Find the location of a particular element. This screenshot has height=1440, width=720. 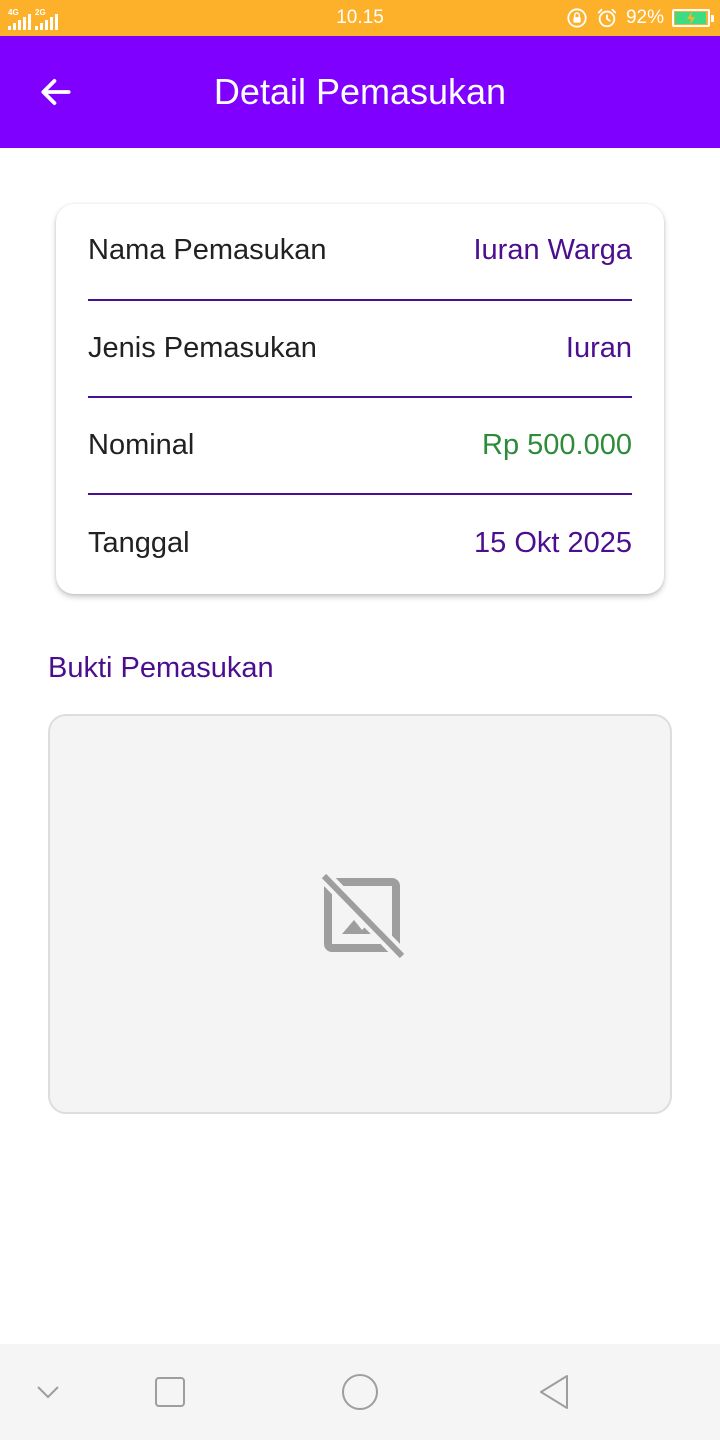

detail-row-tanggal: Tanggal 15 Okt 2025 is located at coordinates (360, 543).